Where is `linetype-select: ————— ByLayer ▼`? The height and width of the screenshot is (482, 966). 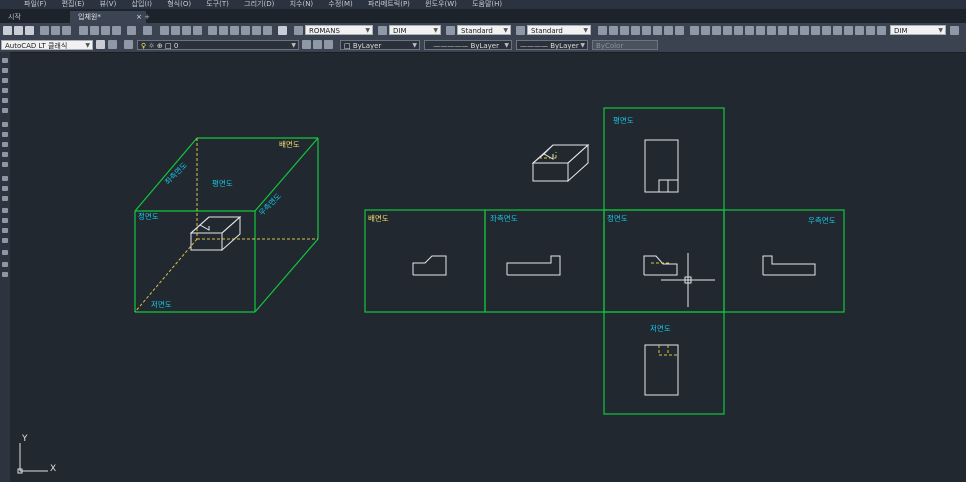 linetype-select: ————— ByLayer ▼ is located at coordinates (468, 45).